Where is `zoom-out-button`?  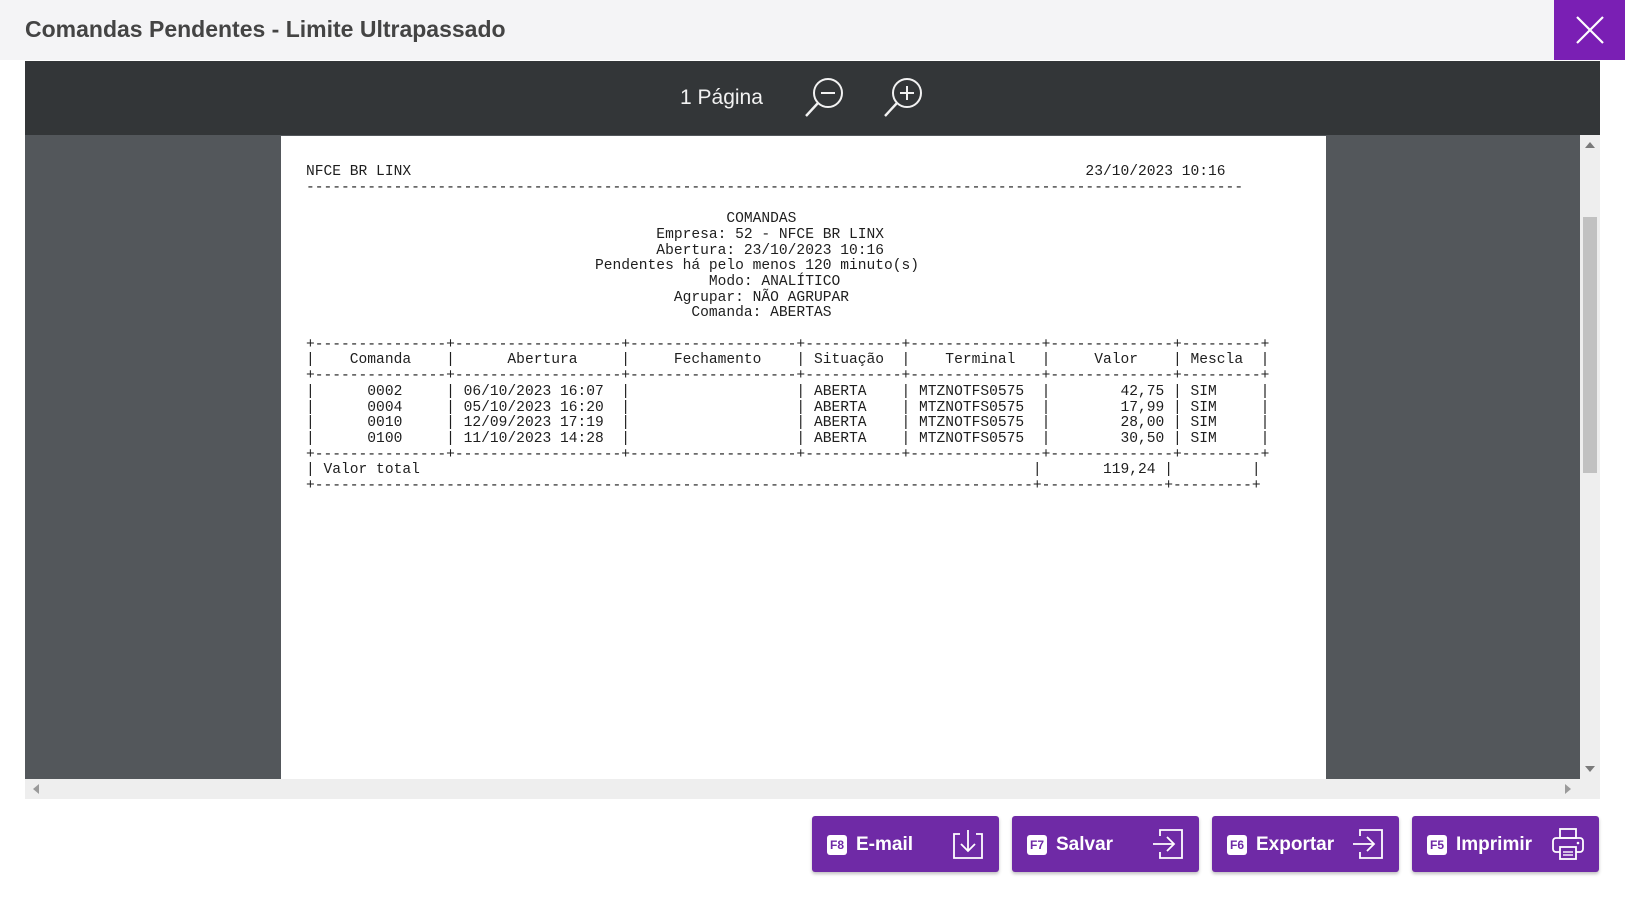 zoom-out-button is located at coordinates (825, 98).